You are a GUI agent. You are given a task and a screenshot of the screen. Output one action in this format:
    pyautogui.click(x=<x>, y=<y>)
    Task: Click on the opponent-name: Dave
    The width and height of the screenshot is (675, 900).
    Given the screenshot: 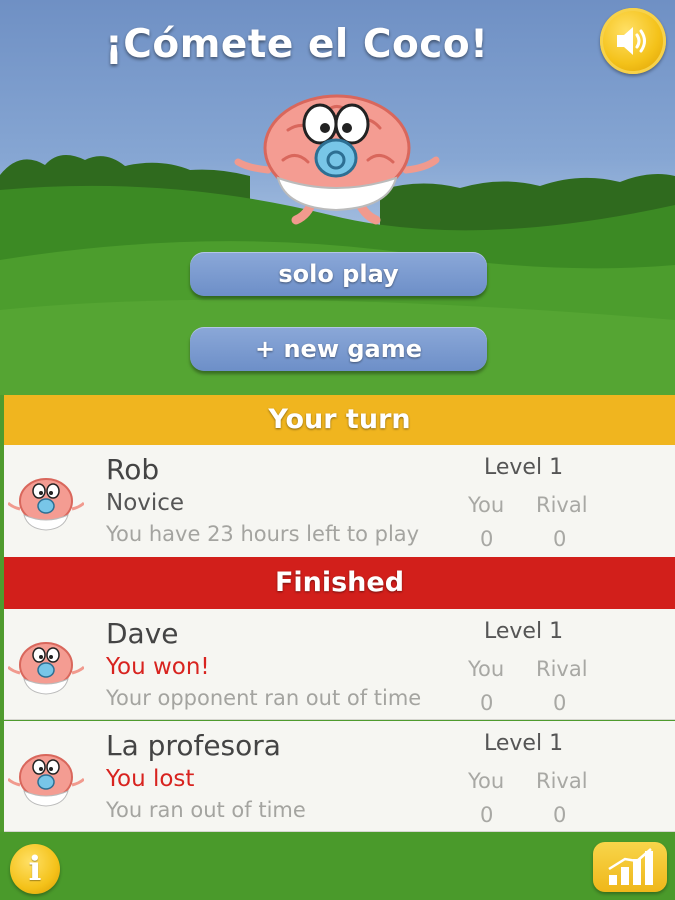 What is the action you would take?
    pyautogui.click(x=142, y=633)
    